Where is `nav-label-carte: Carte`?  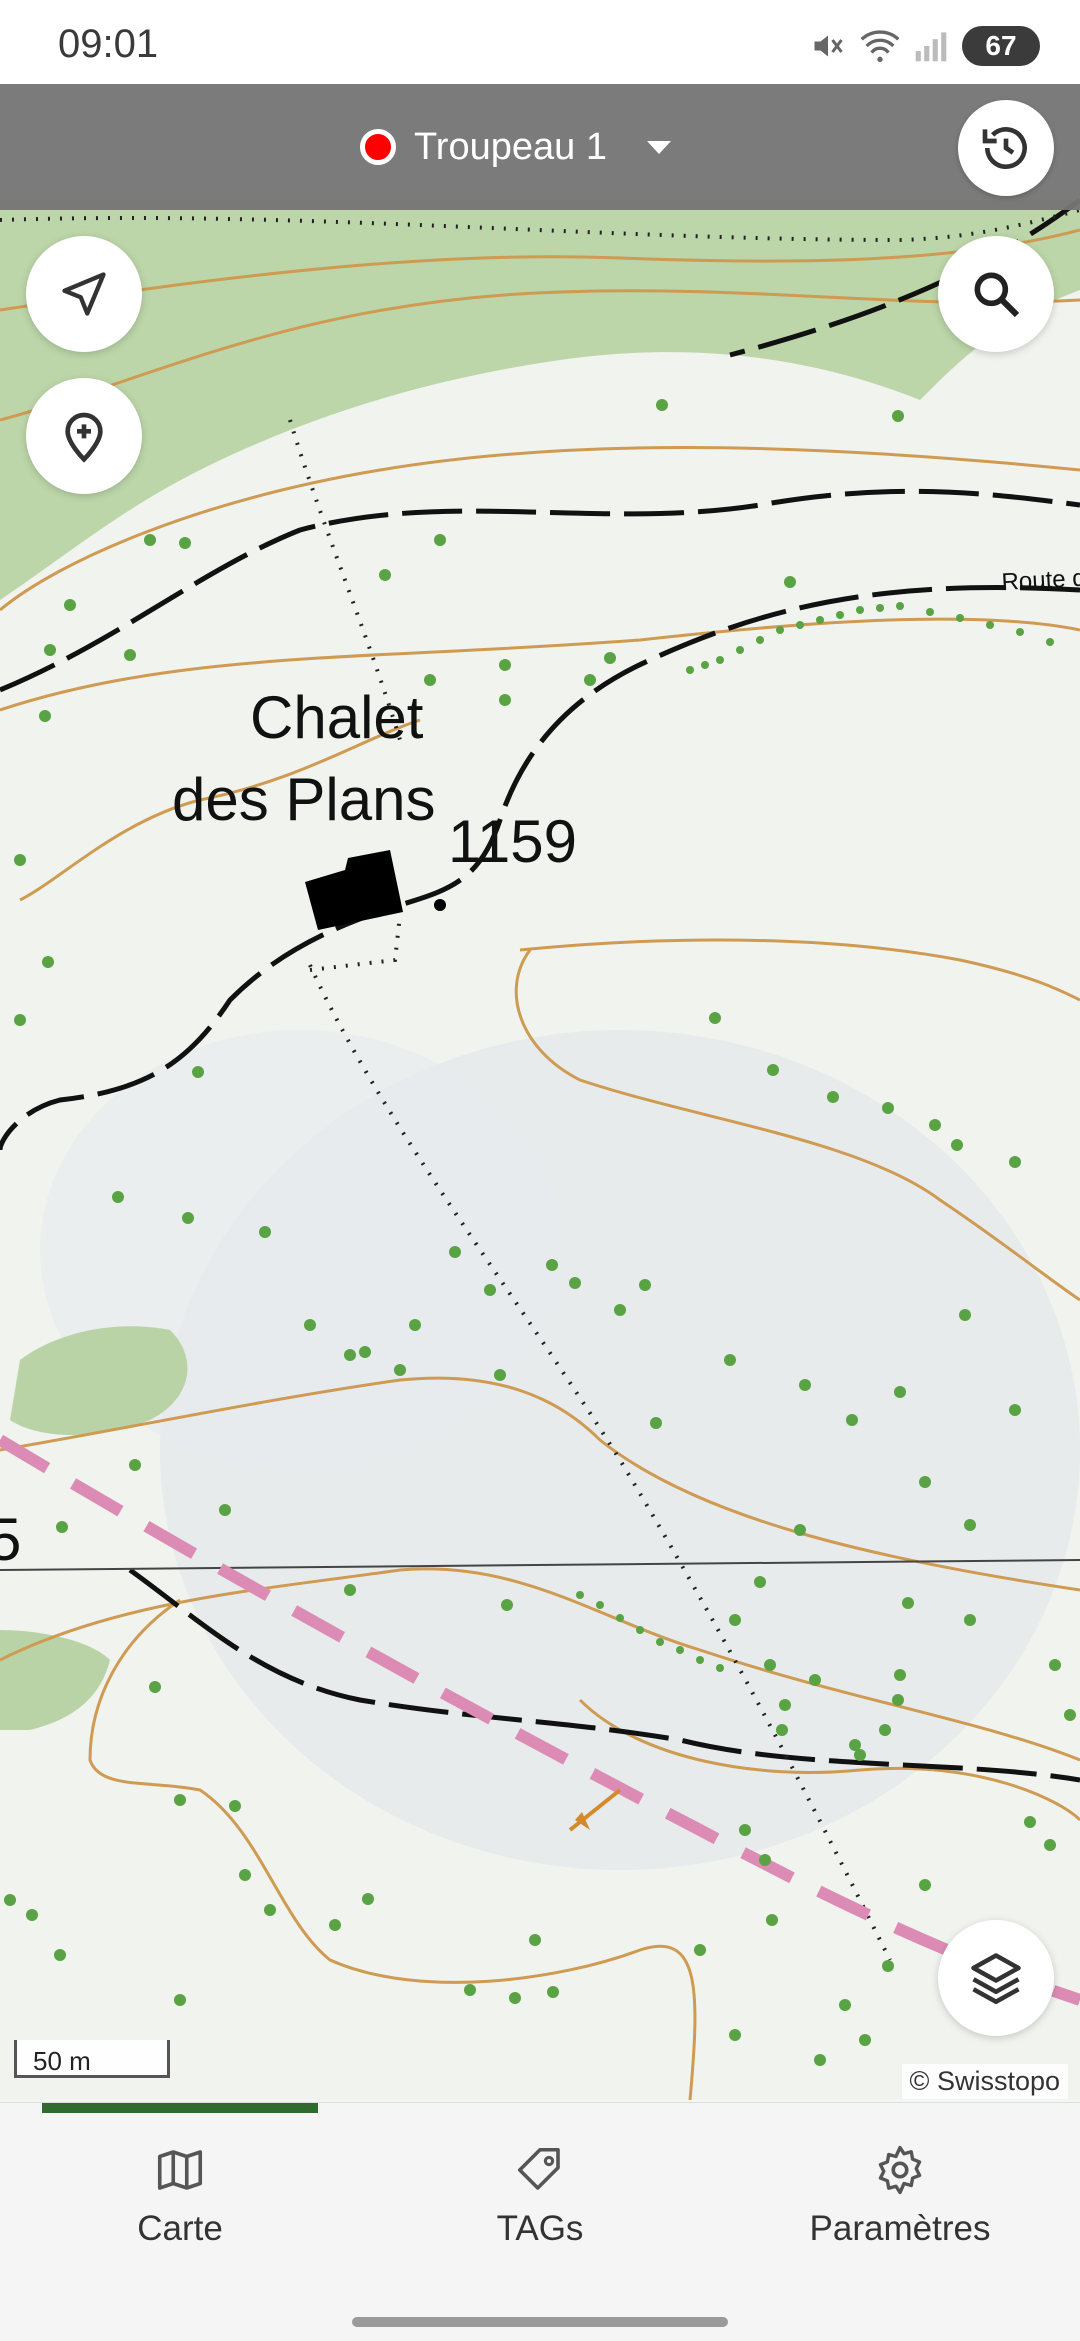 nav-label-carte: Carte is located at coordinates (180, 2228).